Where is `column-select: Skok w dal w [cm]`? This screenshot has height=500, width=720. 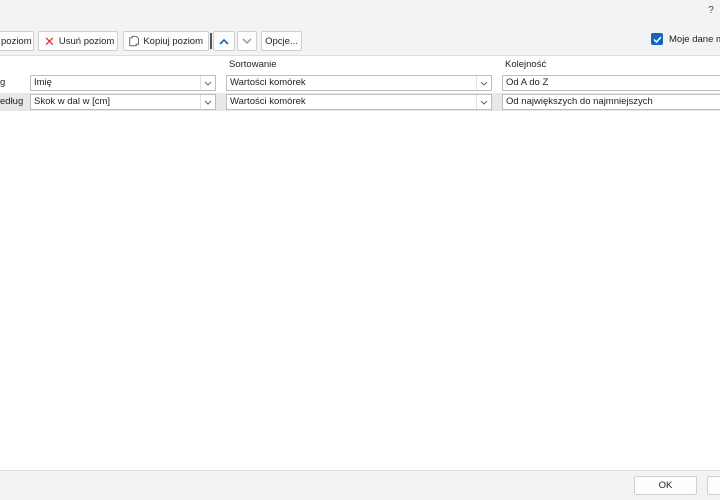 column-select: Skok w dal w [cm] is located at coordinates (123, 102).